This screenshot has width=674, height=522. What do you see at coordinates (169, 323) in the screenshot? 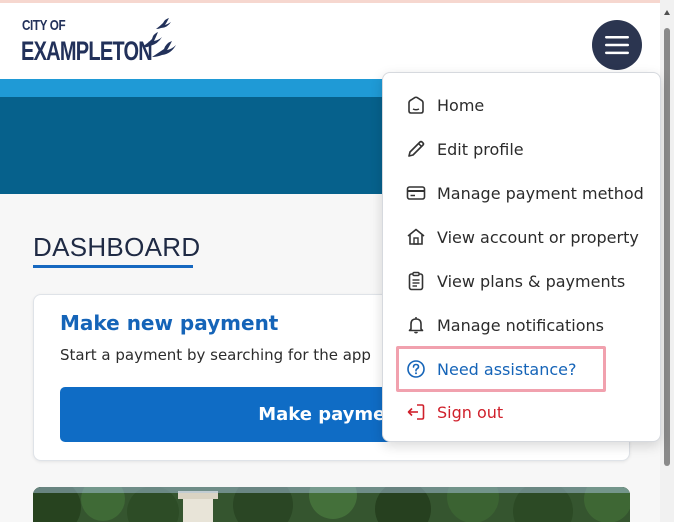
I see `card-title: Make new payment` at bounding box center [169, 323].